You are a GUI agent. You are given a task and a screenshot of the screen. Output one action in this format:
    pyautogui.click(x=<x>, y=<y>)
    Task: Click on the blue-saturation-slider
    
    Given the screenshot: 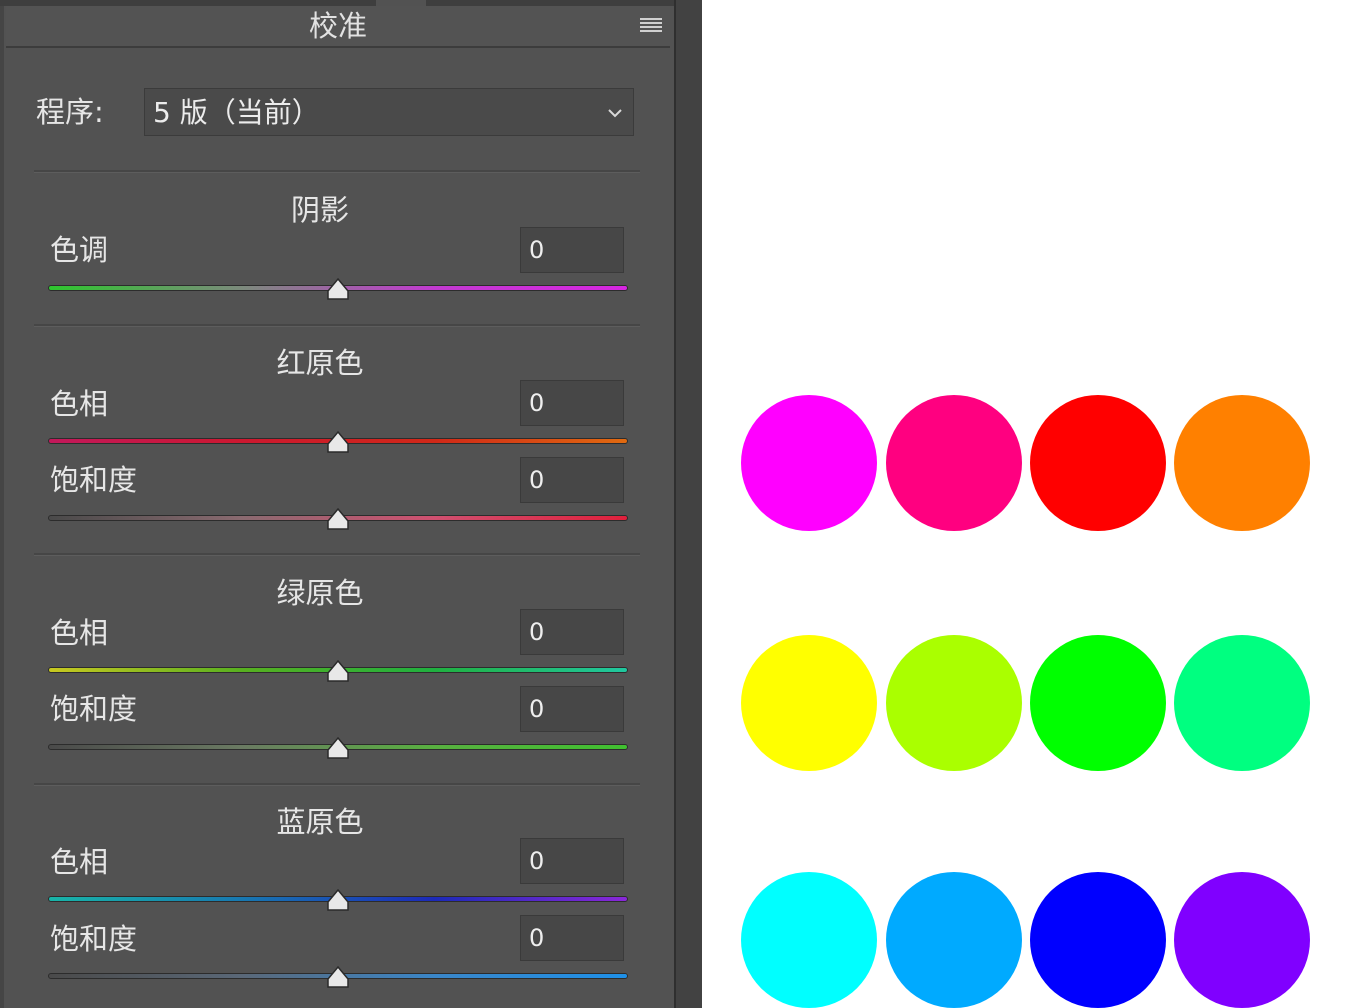 What is the action you would take?
    pyautogui.click(x=338, y=978)
    